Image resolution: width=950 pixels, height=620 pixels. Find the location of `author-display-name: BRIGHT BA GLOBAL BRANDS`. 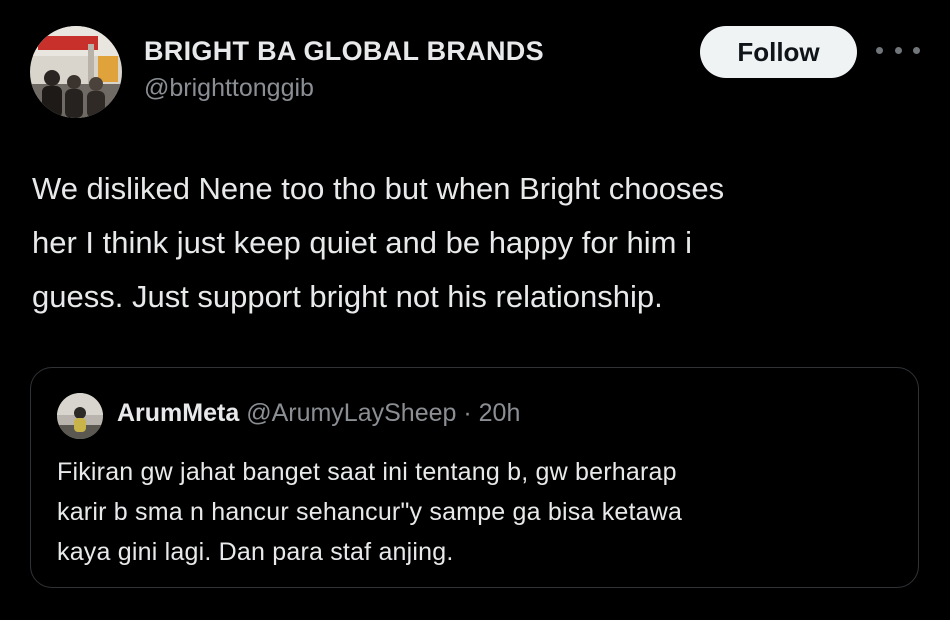

author-display-name: BRIGHT BA GLOBAL BRANDS is located at coordinates (344, 51).